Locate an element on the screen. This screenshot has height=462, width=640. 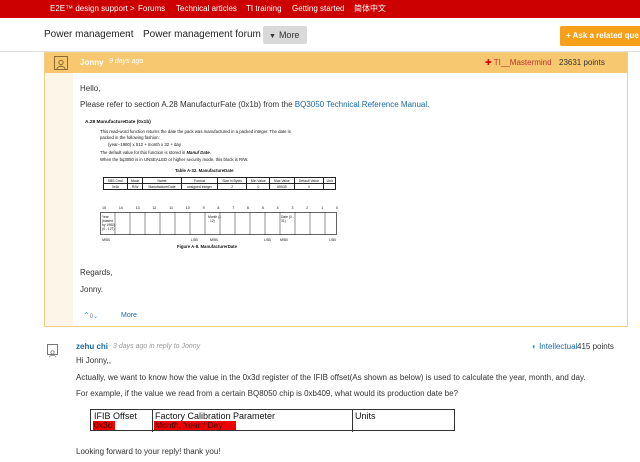
doc-table-cell: 2 is located at coordinates (232, 186).